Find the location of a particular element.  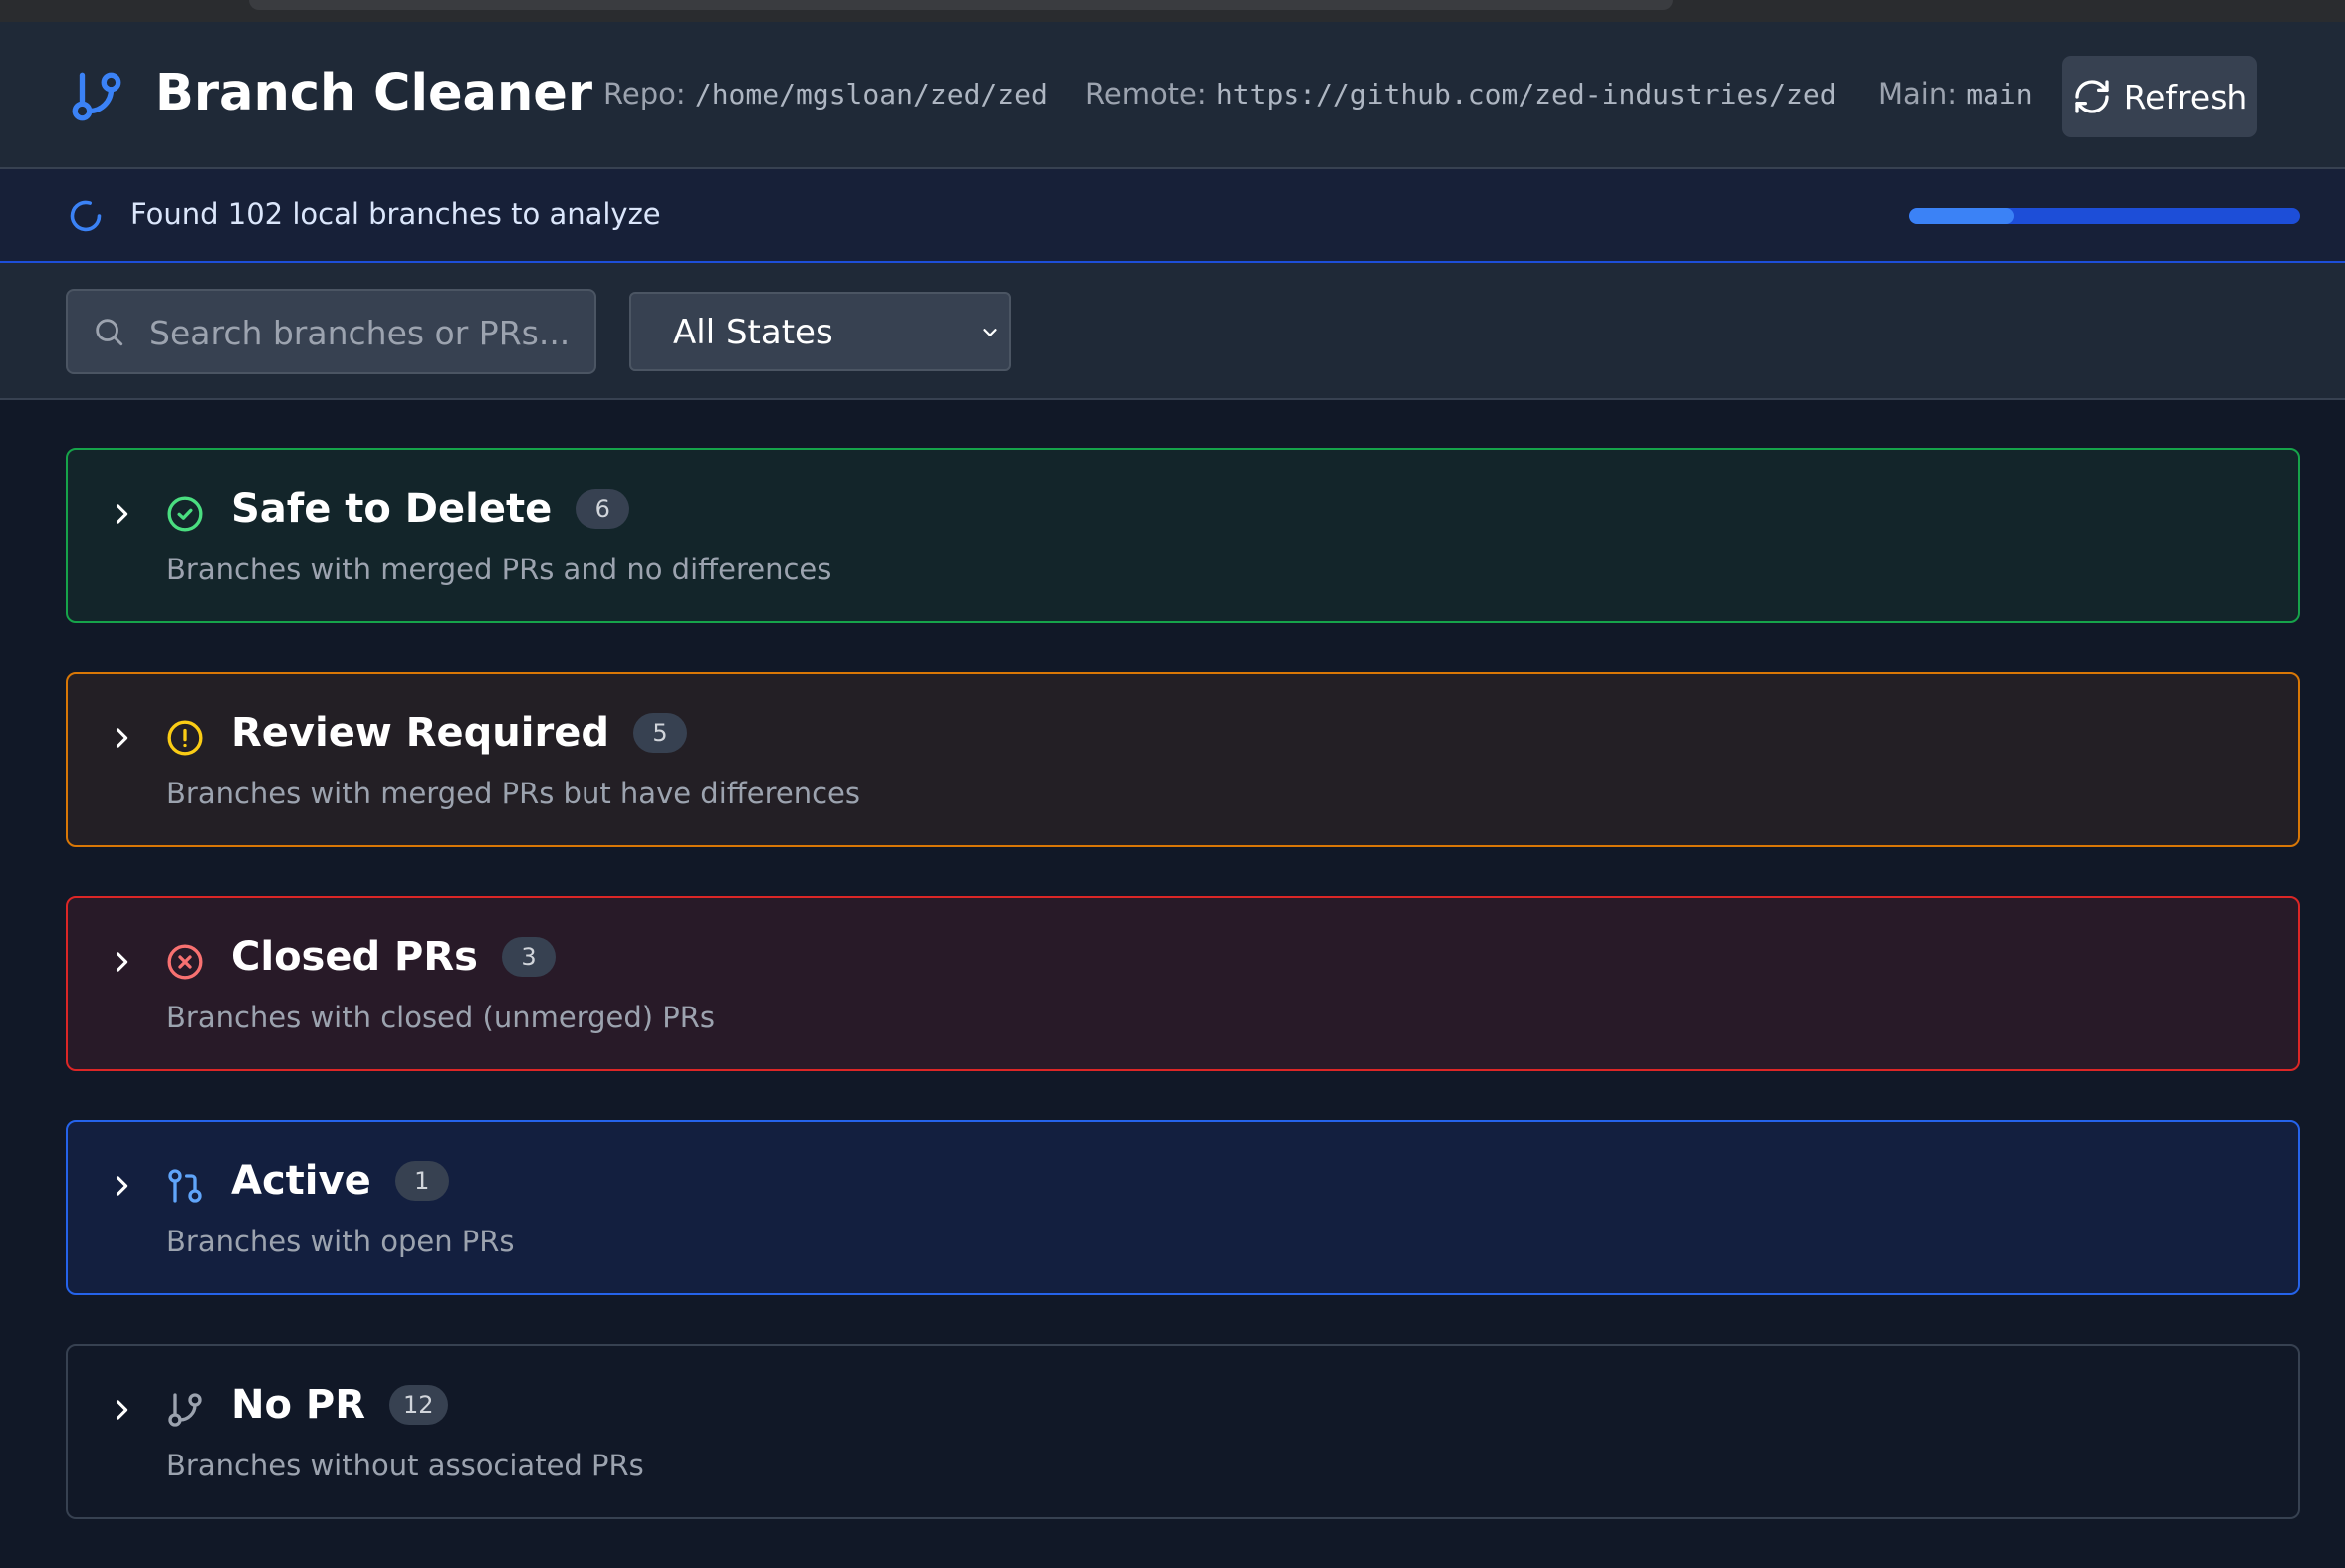

group-header: Active 1 is located at coordinates (340, 1181).